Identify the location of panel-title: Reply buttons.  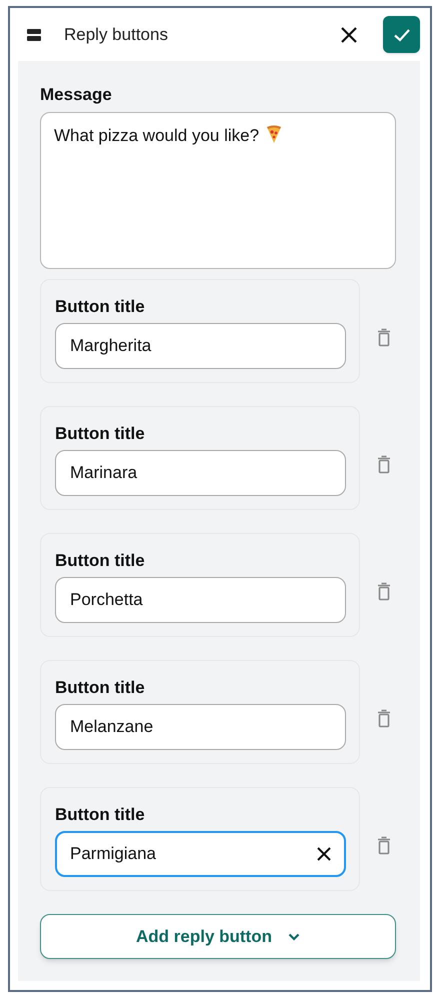
(116, 35).